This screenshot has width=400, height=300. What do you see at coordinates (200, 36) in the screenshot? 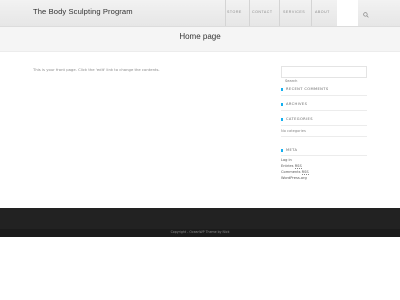
I see `page-title: Home page` at bounding box center [200, 36].